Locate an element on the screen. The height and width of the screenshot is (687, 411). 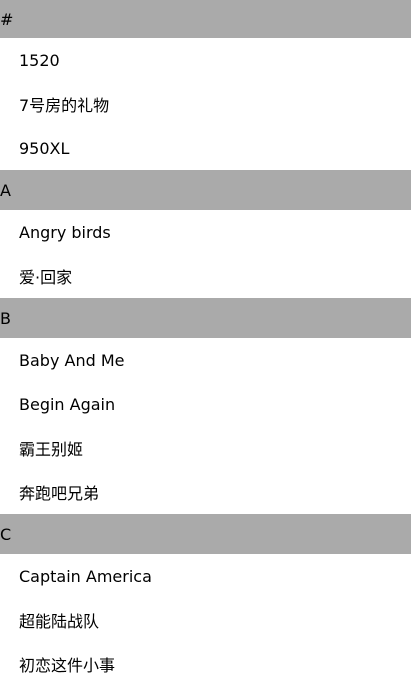
list-item-label: Angry birds is located at coordinates (65, 232).